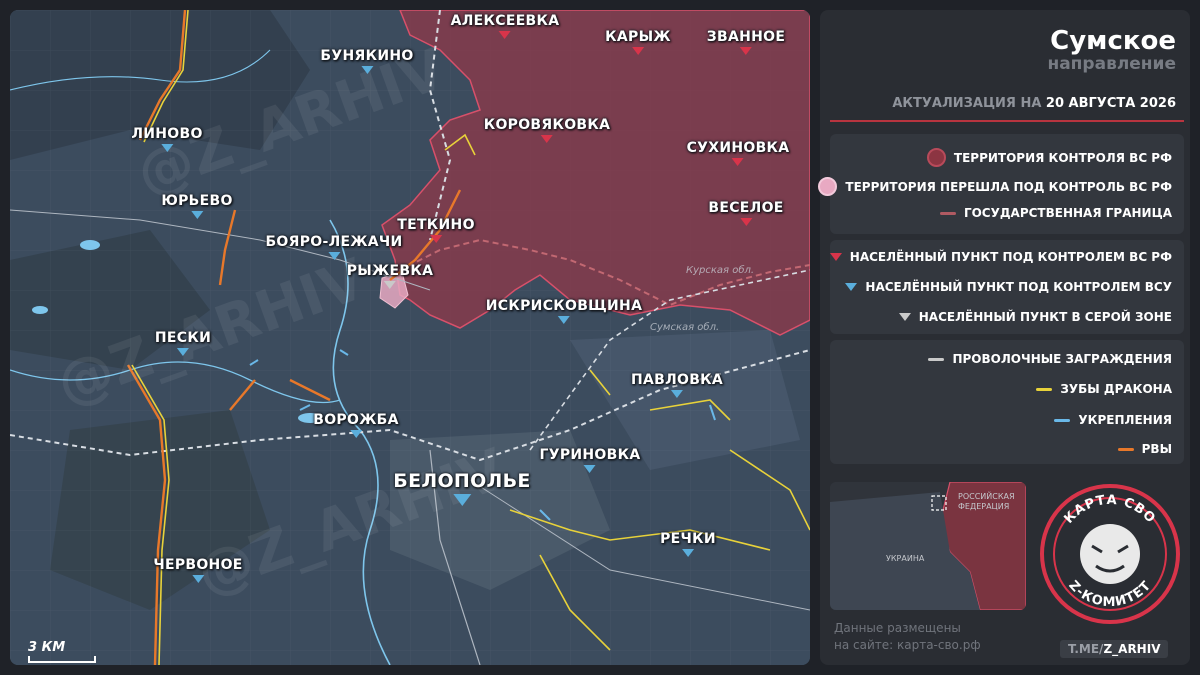  Describe the element at coordinates (1125, 420) in the screenshot. I see `legend-label: УКРЕПЛЕНИЯ` at that location.